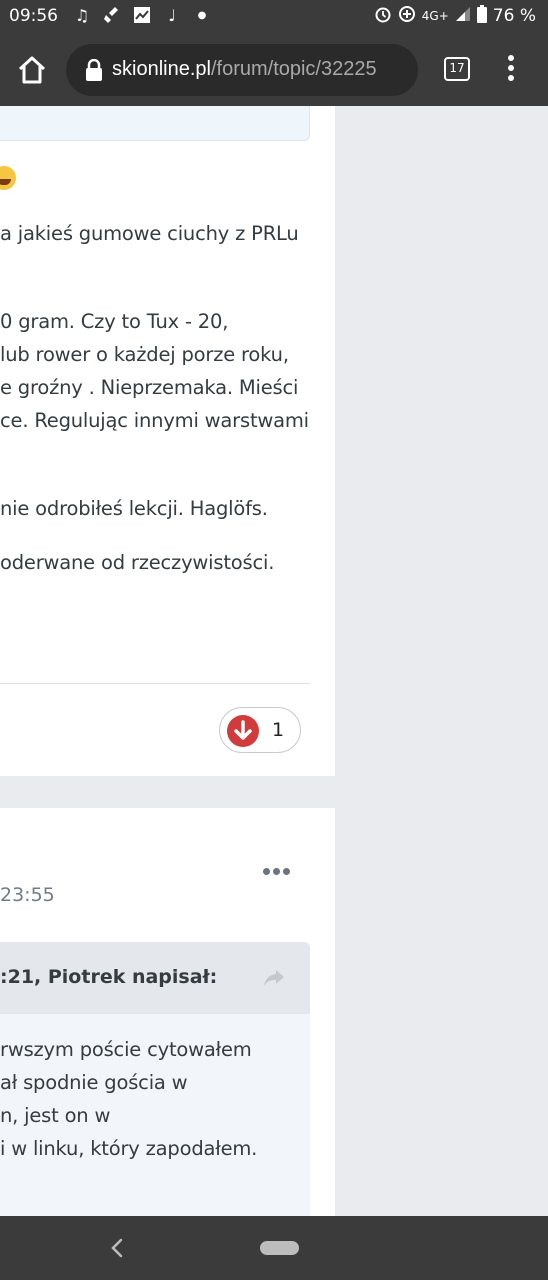 Image resolution: width=548 pixels, height=1280 pixels. I want to click on post-text-line: oderwane od rzeczywistości., so click(137, 562).